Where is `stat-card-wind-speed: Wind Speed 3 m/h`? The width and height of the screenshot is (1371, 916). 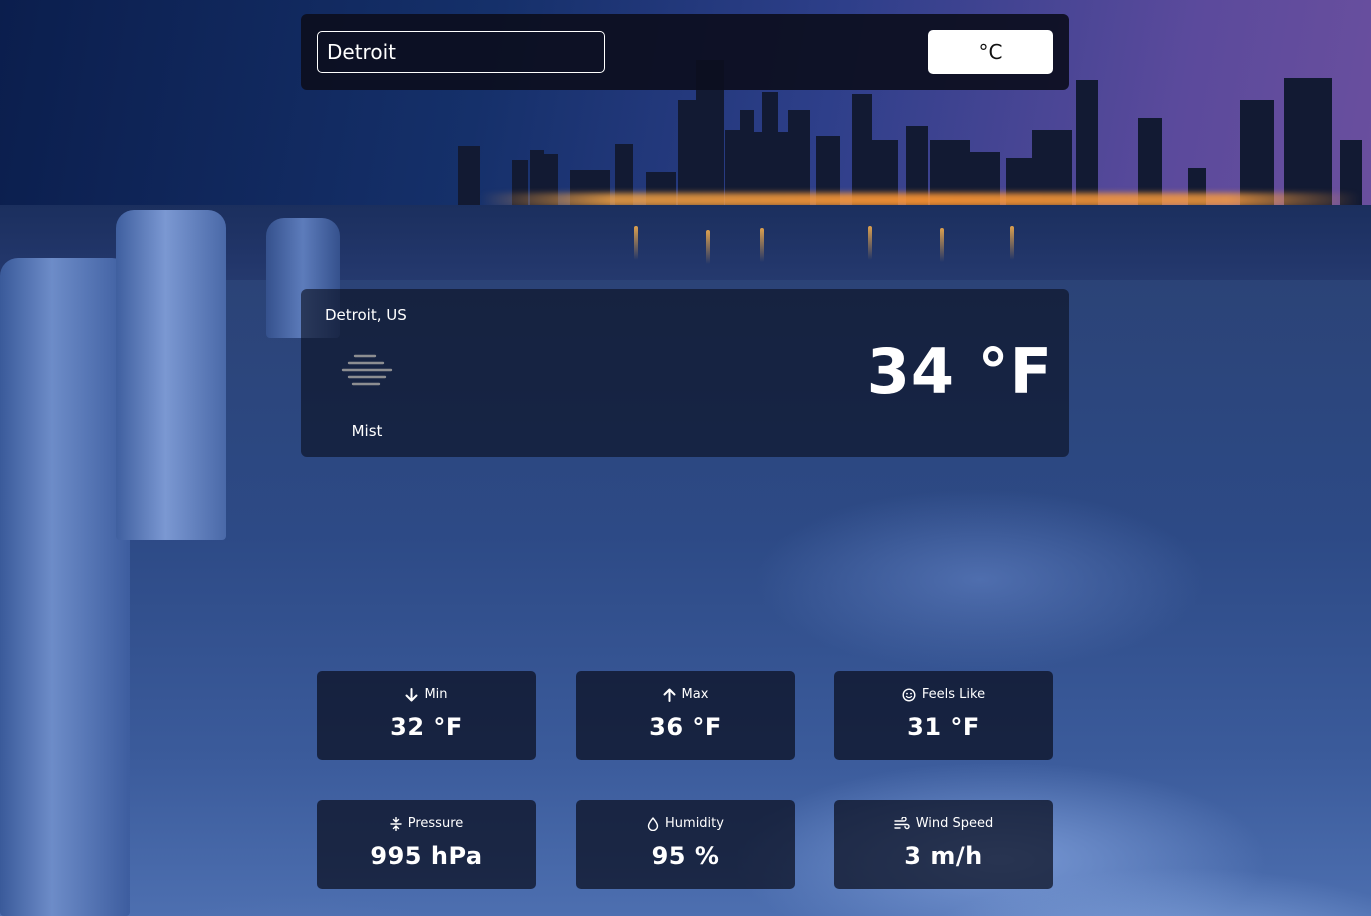
stat-card-wind-speed: Wind Speed 3 m/h is located at coordinates (943, 844).